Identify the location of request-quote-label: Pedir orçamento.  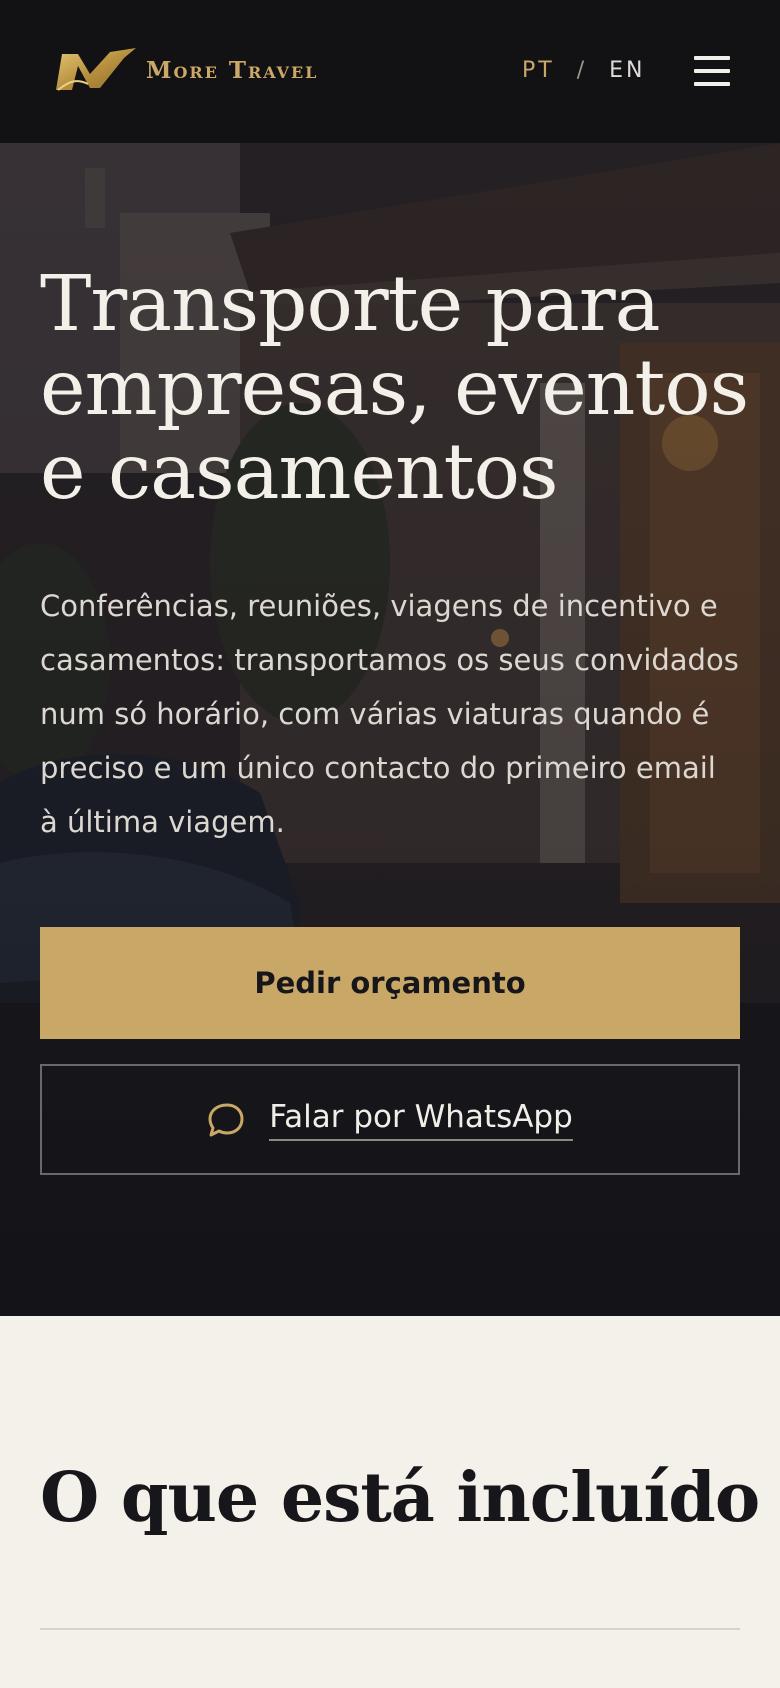
(390, 983).